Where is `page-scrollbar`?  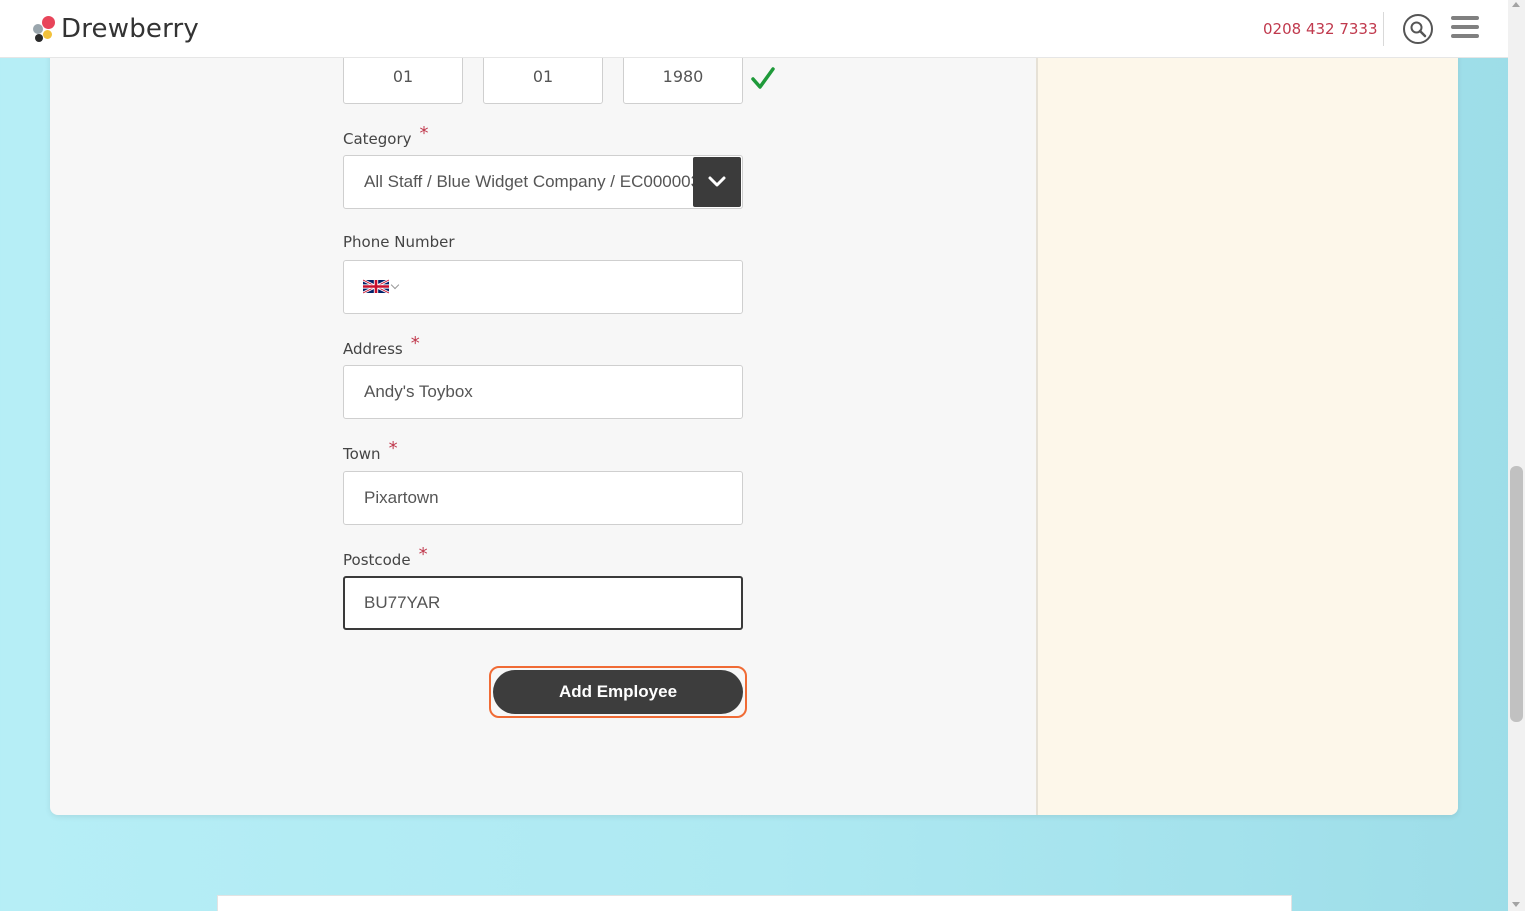
page-scrollbar is located at coordinates (1516, 455).